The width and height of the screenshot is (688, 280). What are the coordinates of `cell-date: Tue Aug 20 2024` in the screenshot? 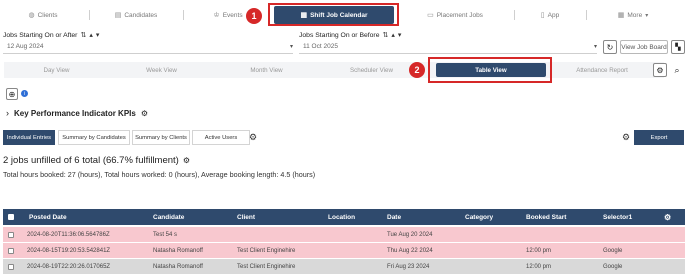 It's located at (410, 234).